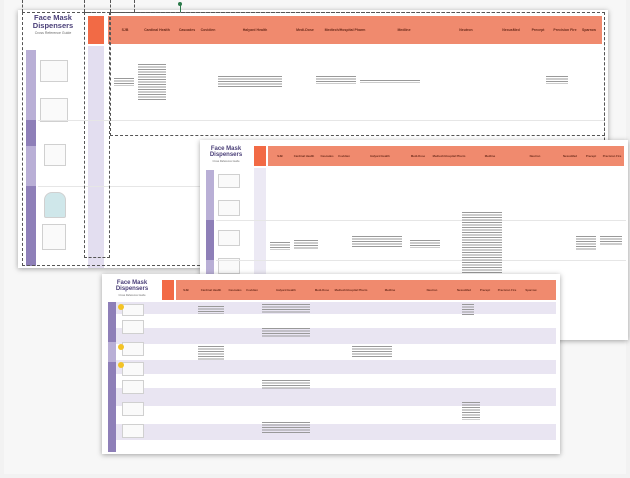 This screenshot has width=630, height=478. What do you see at coordinates (97, 135) in the screenshot?
I see `annotation-box` at bounding box center [97, 135].